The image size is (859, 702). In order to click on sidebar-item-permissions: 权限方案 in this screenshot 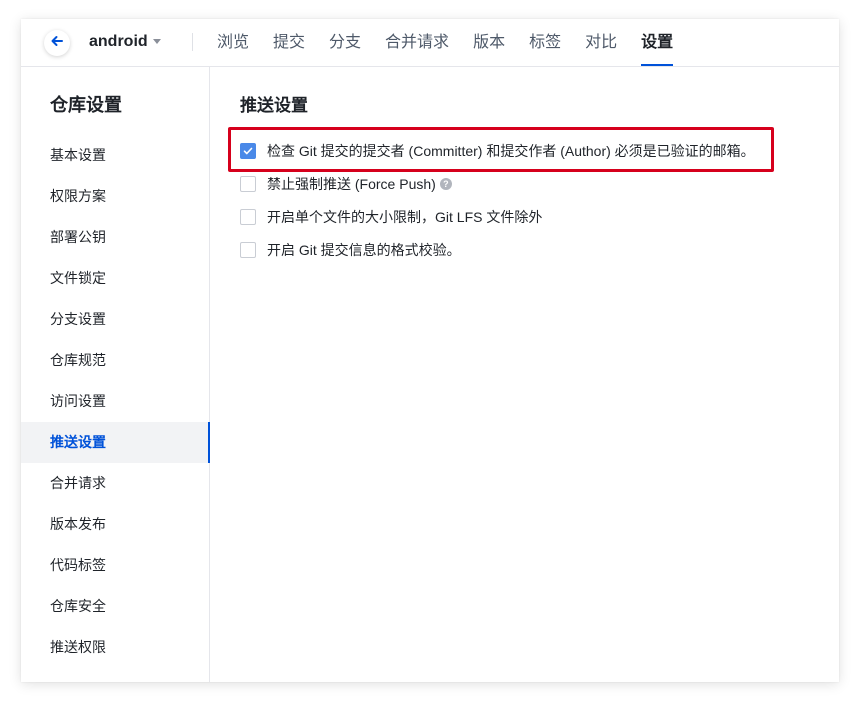, I will do `click(115, 196)`.